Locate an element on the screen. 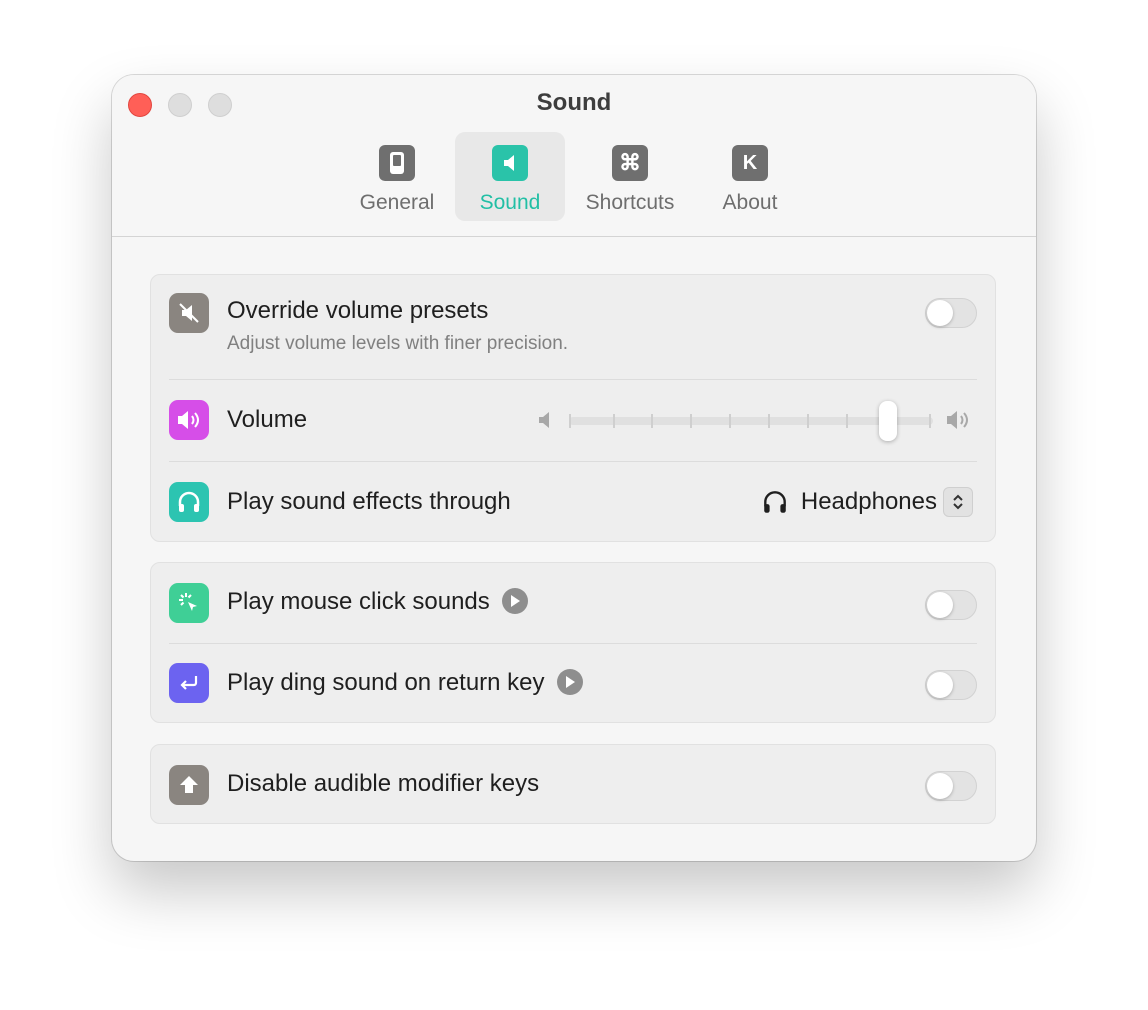  shift-key-icon is located at coordinates (189, 785).